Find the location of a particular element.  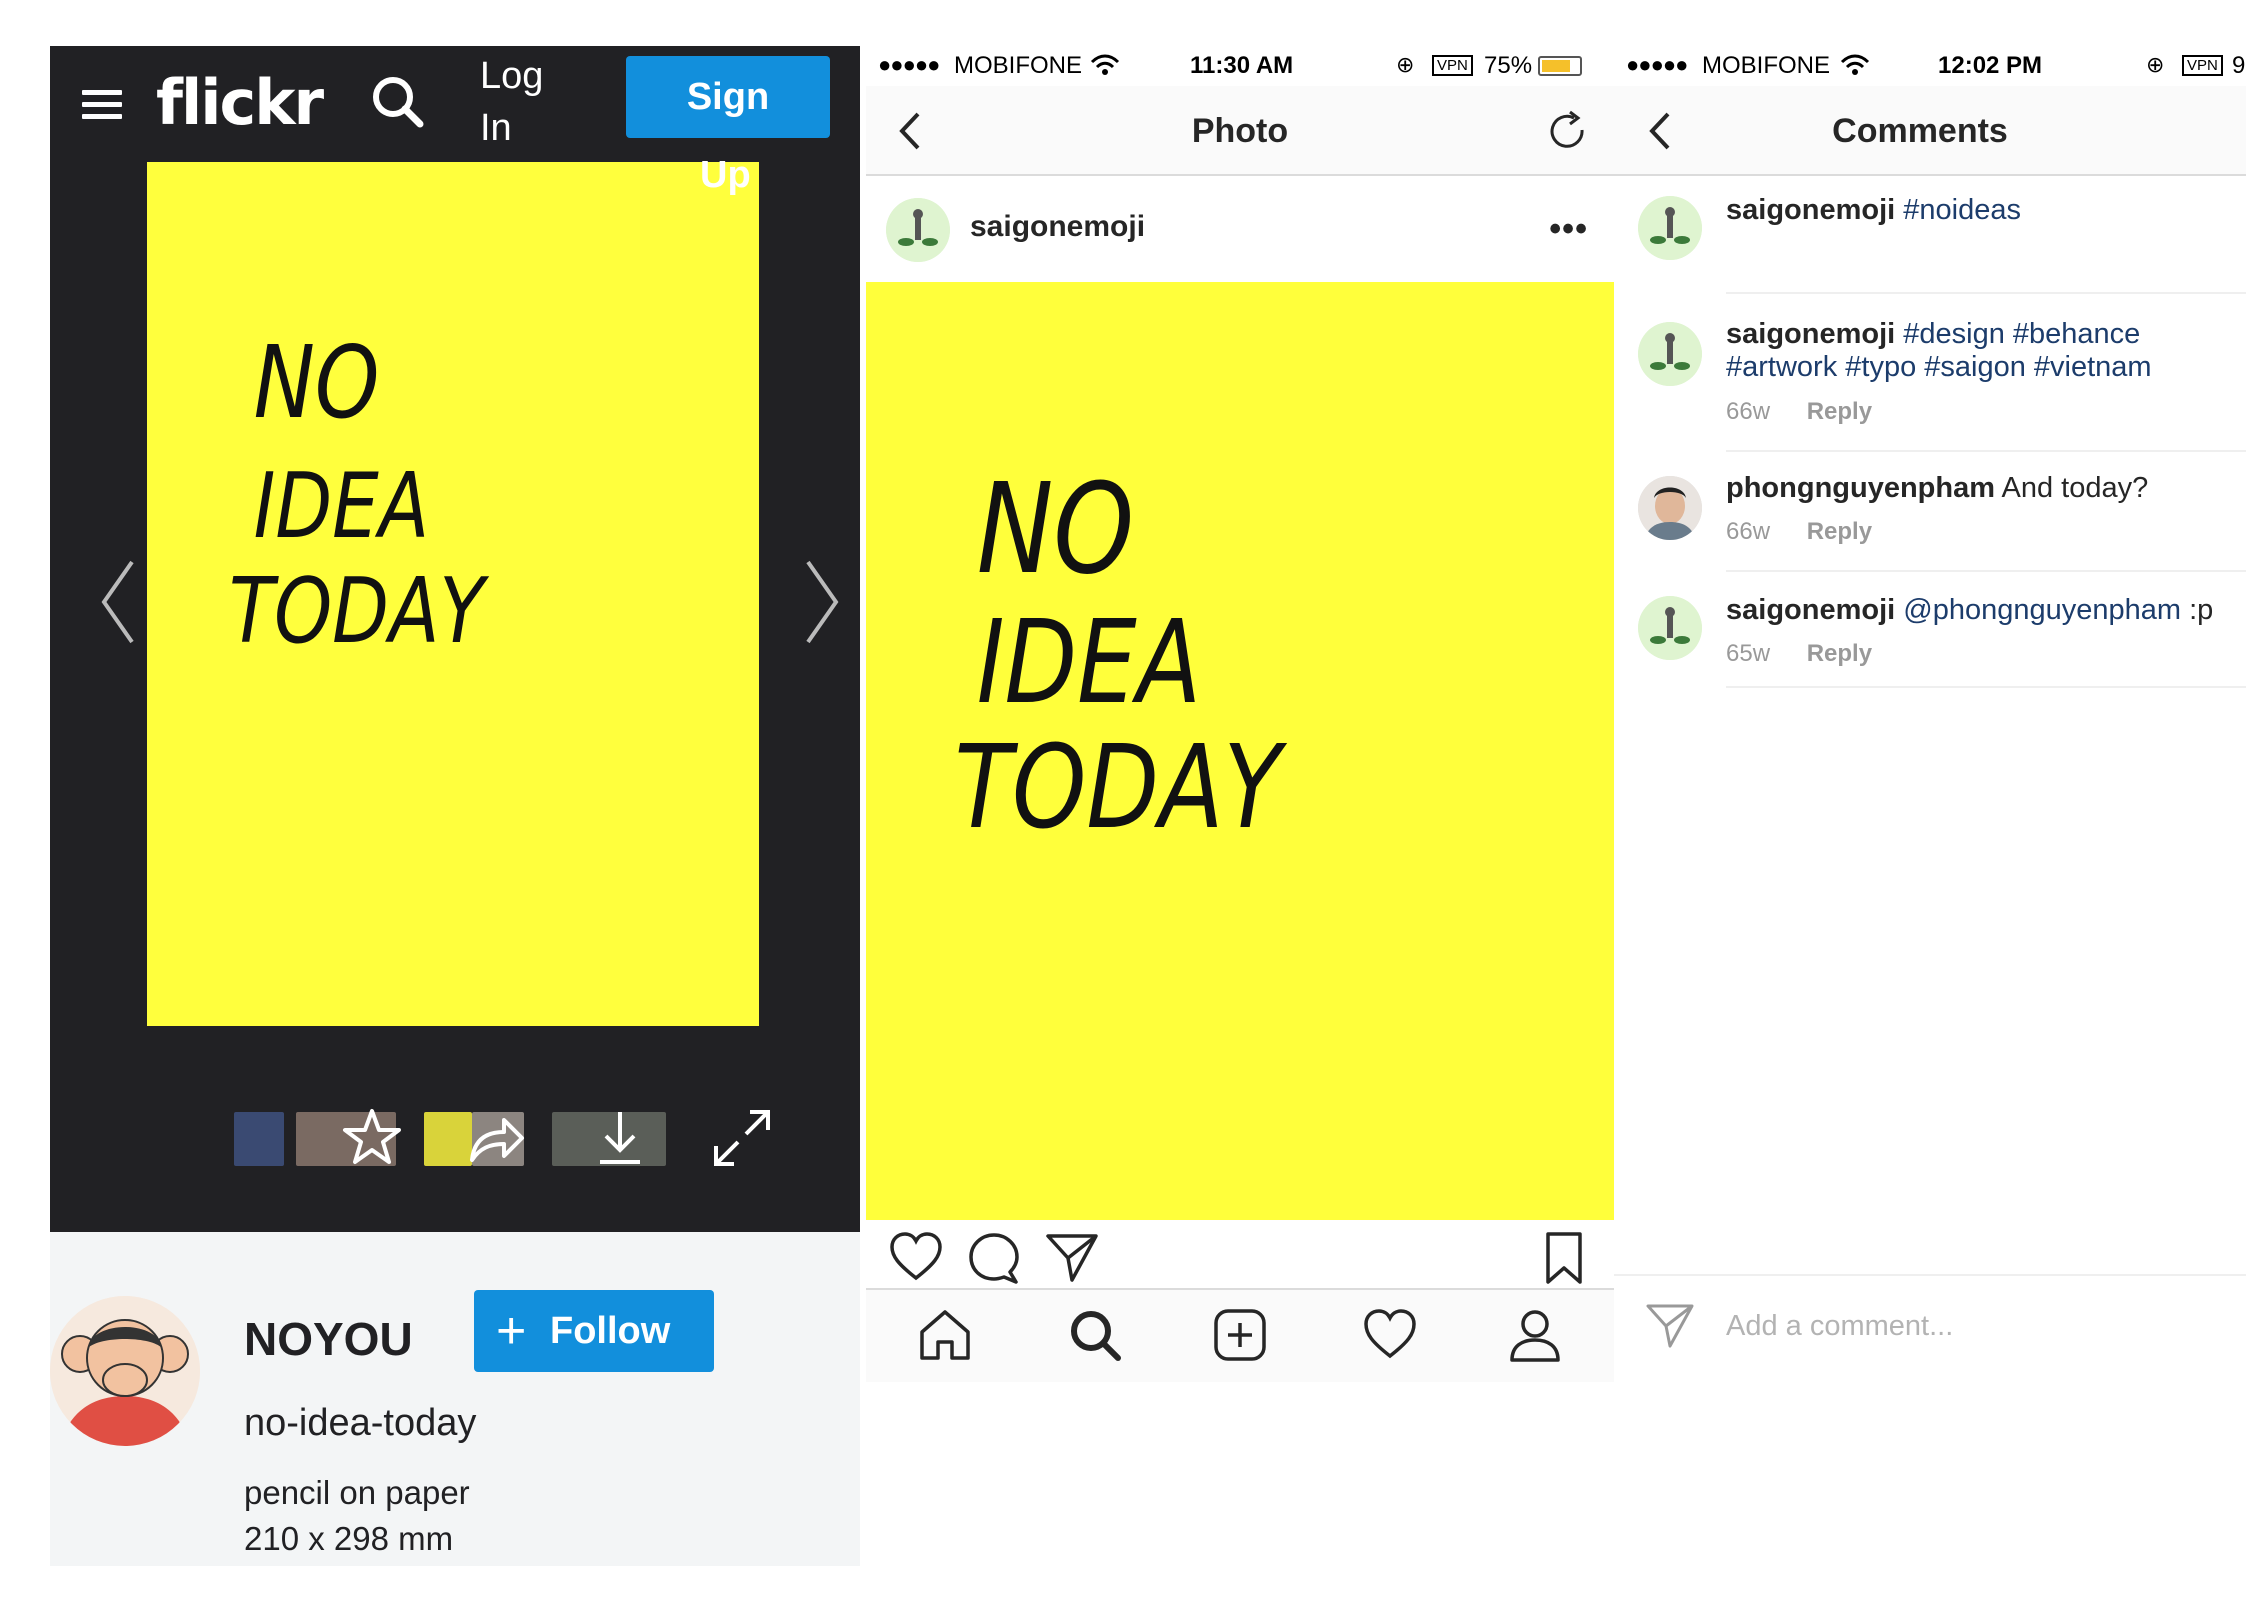

navigation-bar: Comments is located at coordinates (1930, 131).